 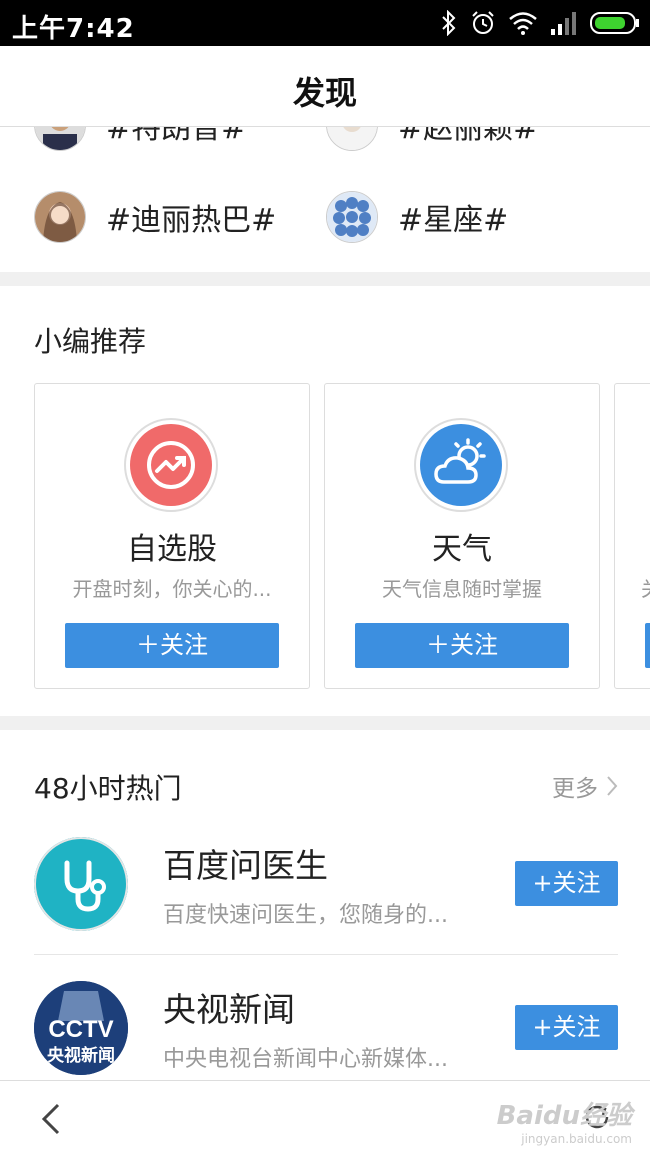 I want to click on weather-icon, so click(x=461, y=465).